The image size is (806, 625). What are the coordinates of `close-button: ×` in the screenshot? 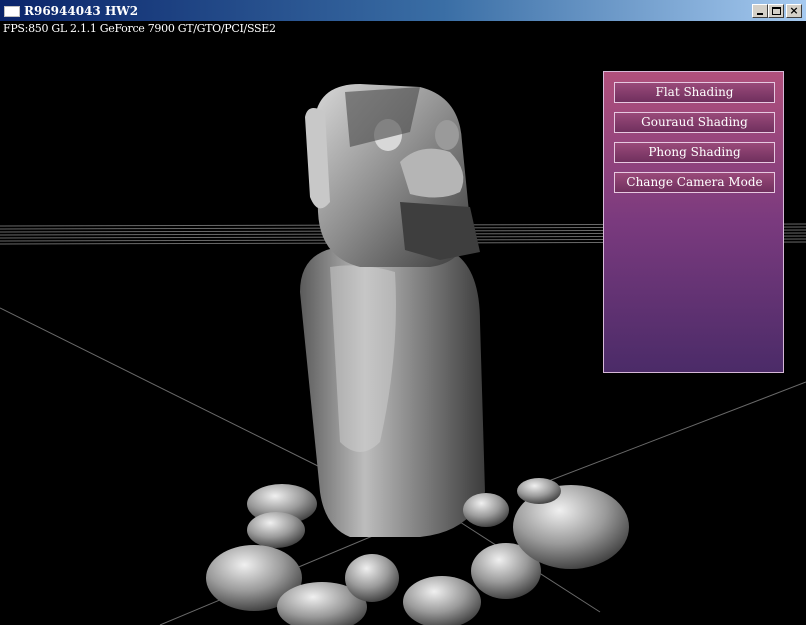 It's located at (794, 11).